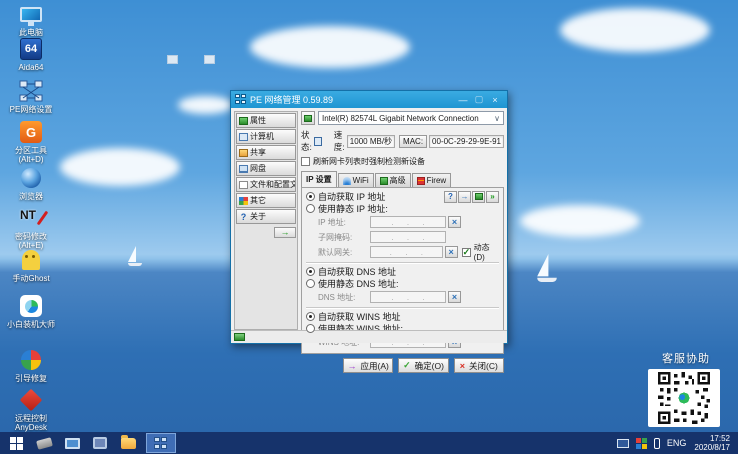  What do you see at coordinates (464, 196) in the screenshot?
I see `apply-quick-button: →` at bounding box center [464, 196].